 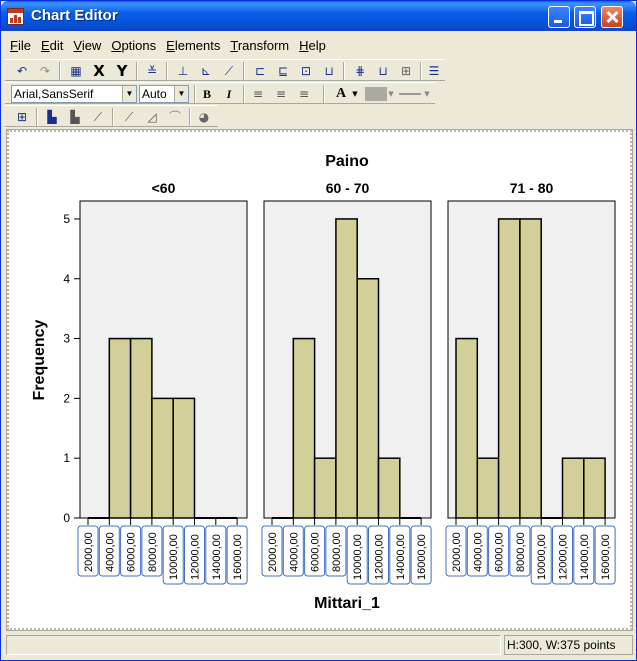 I want to click on scale-icon: ≚, so click(x=152, y=71).